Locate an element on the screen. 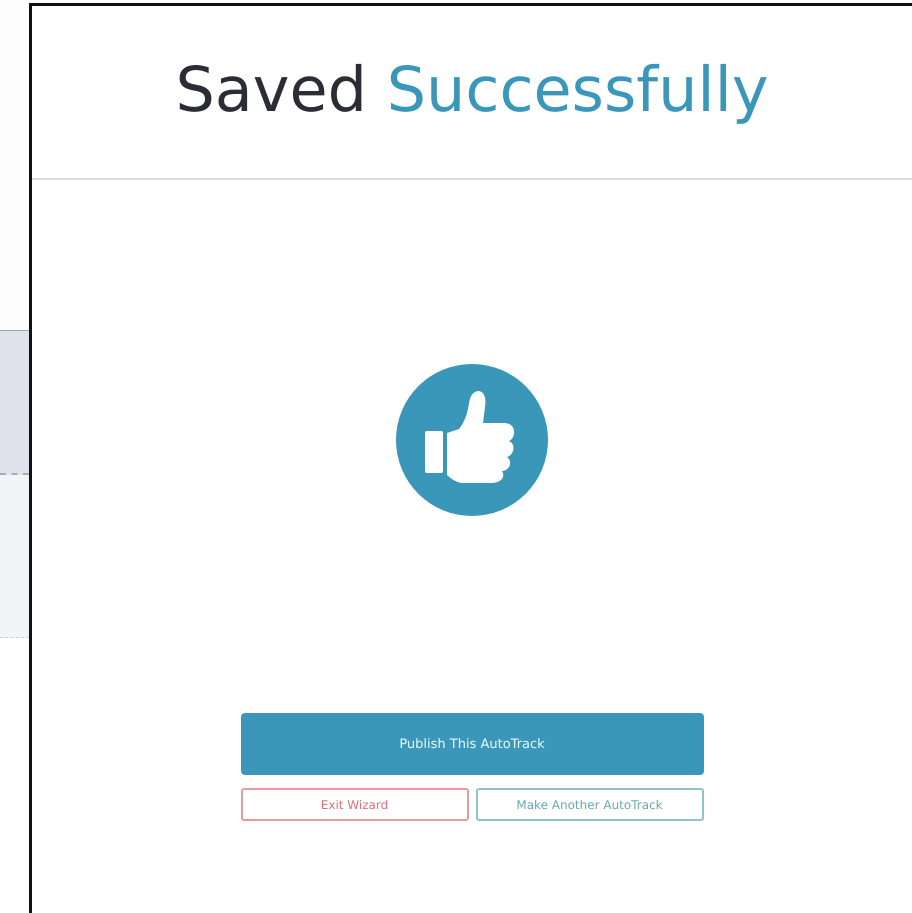 The width and height of the screenshot is (912, 913). thumbs-up-icon is located at coordinates (472, 440).